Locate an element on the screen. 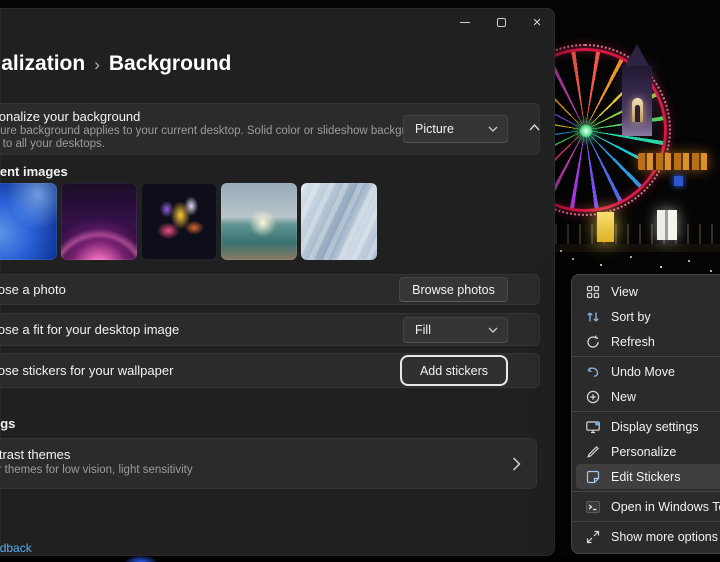  titlebar-buttons: × is located at coordinates (501, 22).